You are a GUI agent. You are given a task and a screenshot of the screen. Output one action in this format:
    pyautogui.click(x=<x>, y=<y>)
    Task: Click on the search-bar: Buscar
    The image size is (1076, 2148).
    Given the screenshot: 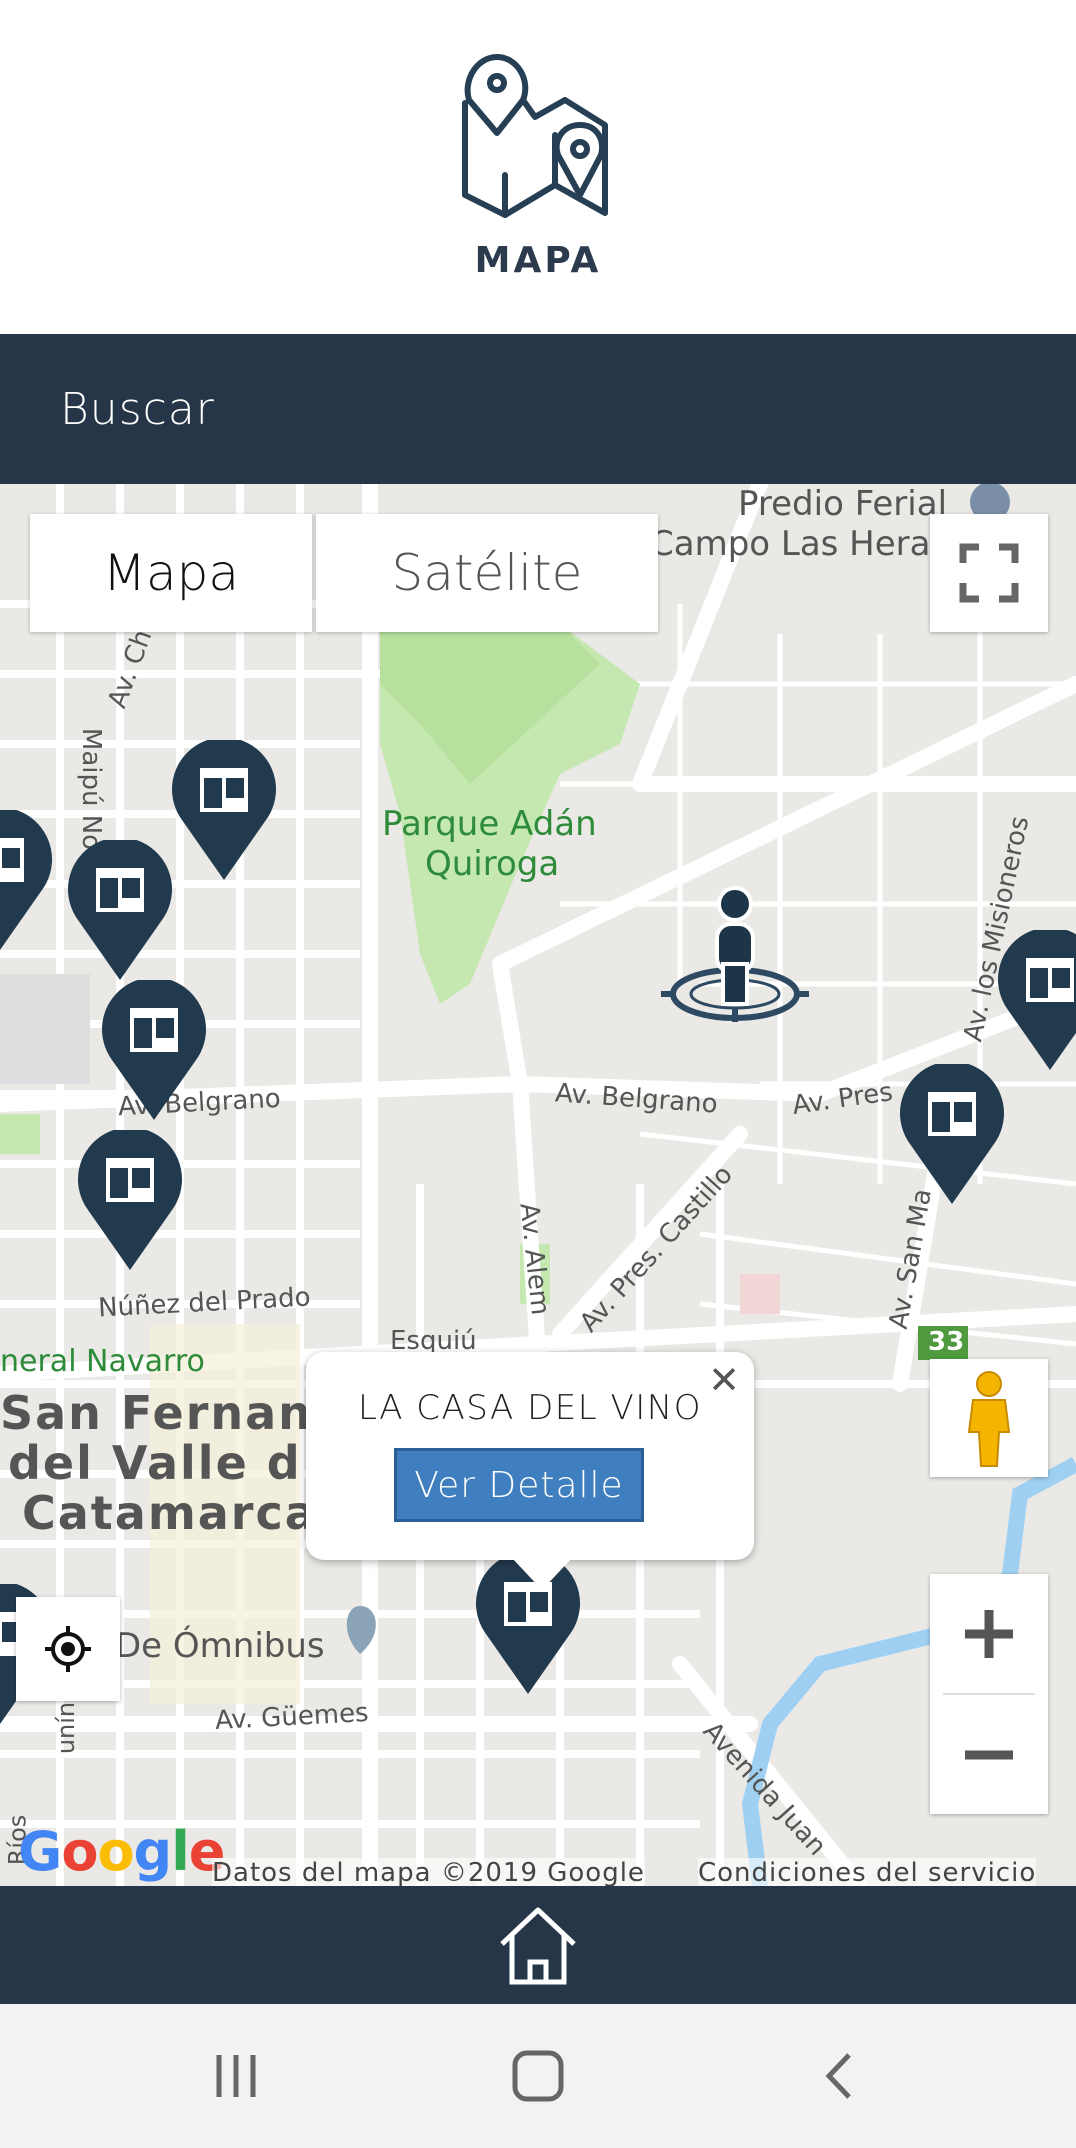 What is the action you would take?
    pyautogui.click(x=538, y=409)
    